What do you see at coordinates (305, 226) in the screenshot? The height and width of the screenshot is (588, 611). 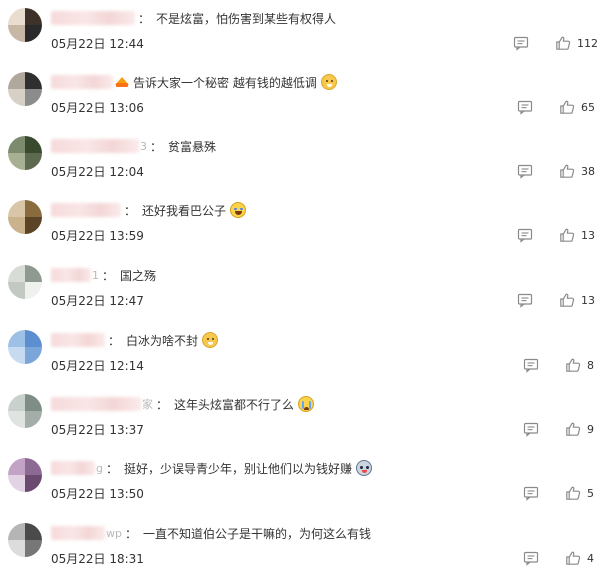 I see `comment-item: ： 还好我看巴公子 05月22日 13:59 13` at bounding box center [305, 226].